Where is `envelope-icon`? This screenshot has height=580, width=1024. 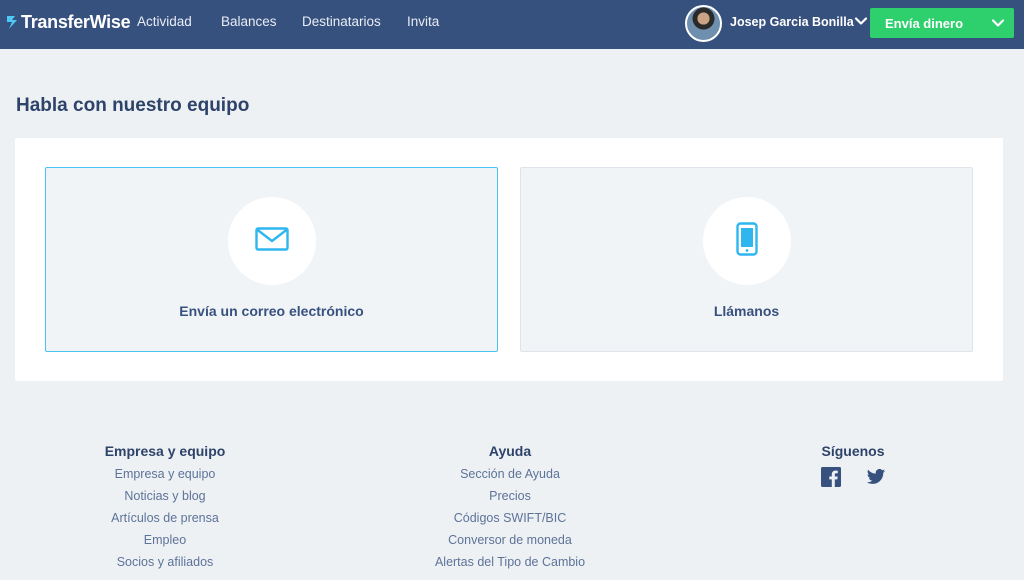 envelope-icon is located at coordinates (271, 241).